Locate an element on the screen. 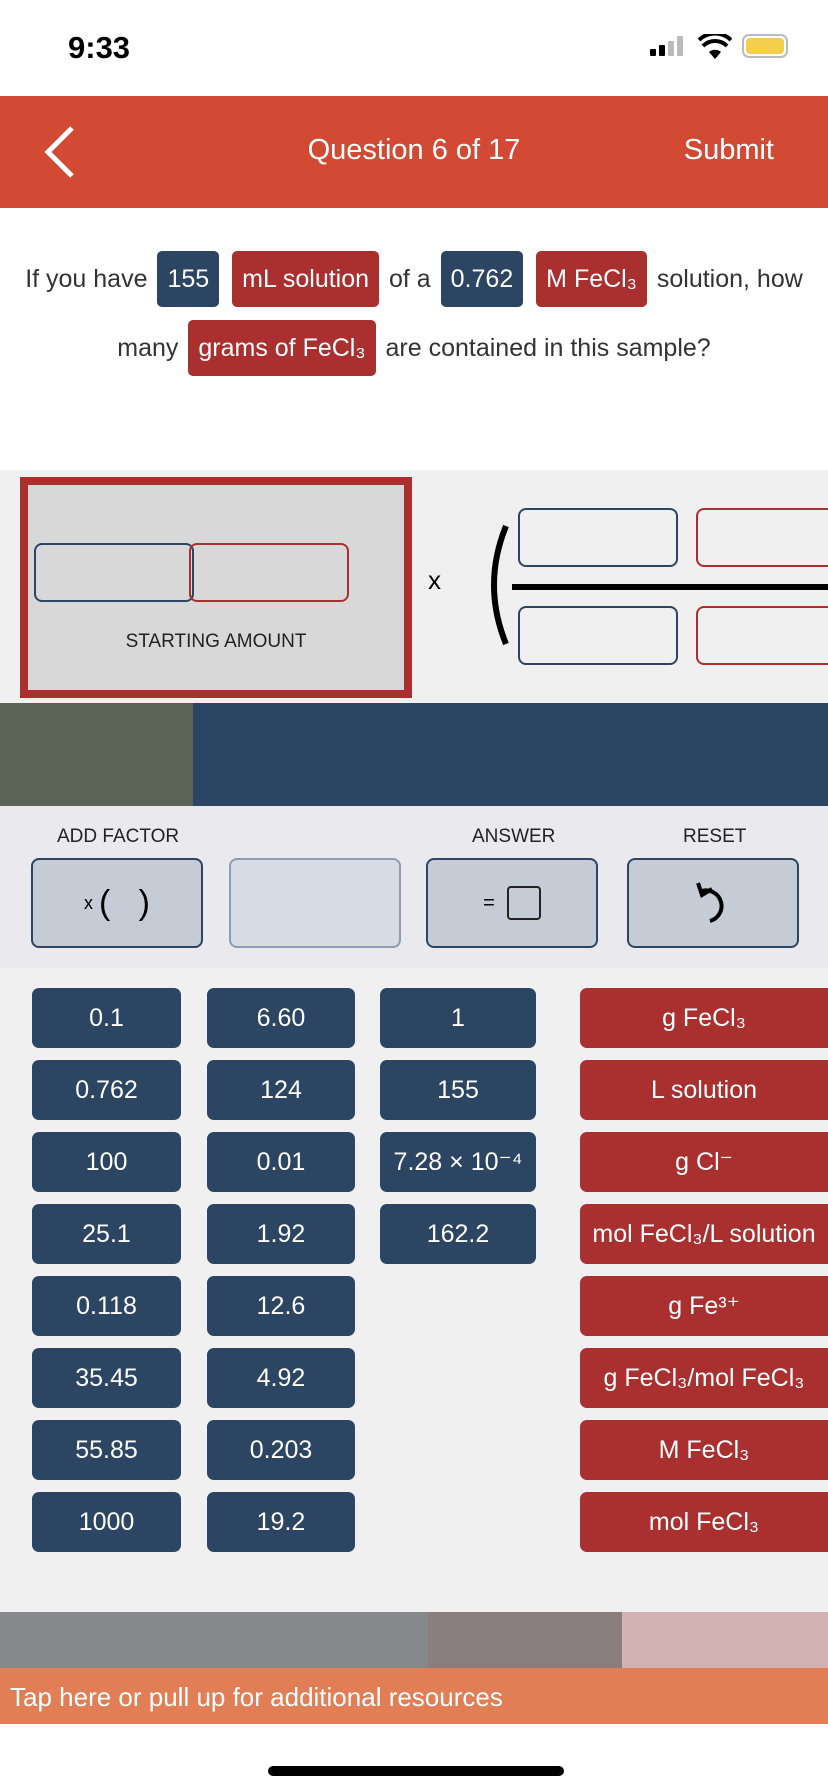 This screenshot has height=1792, width=828. number-tile: 1000 is located at coordinates (106, 1522).